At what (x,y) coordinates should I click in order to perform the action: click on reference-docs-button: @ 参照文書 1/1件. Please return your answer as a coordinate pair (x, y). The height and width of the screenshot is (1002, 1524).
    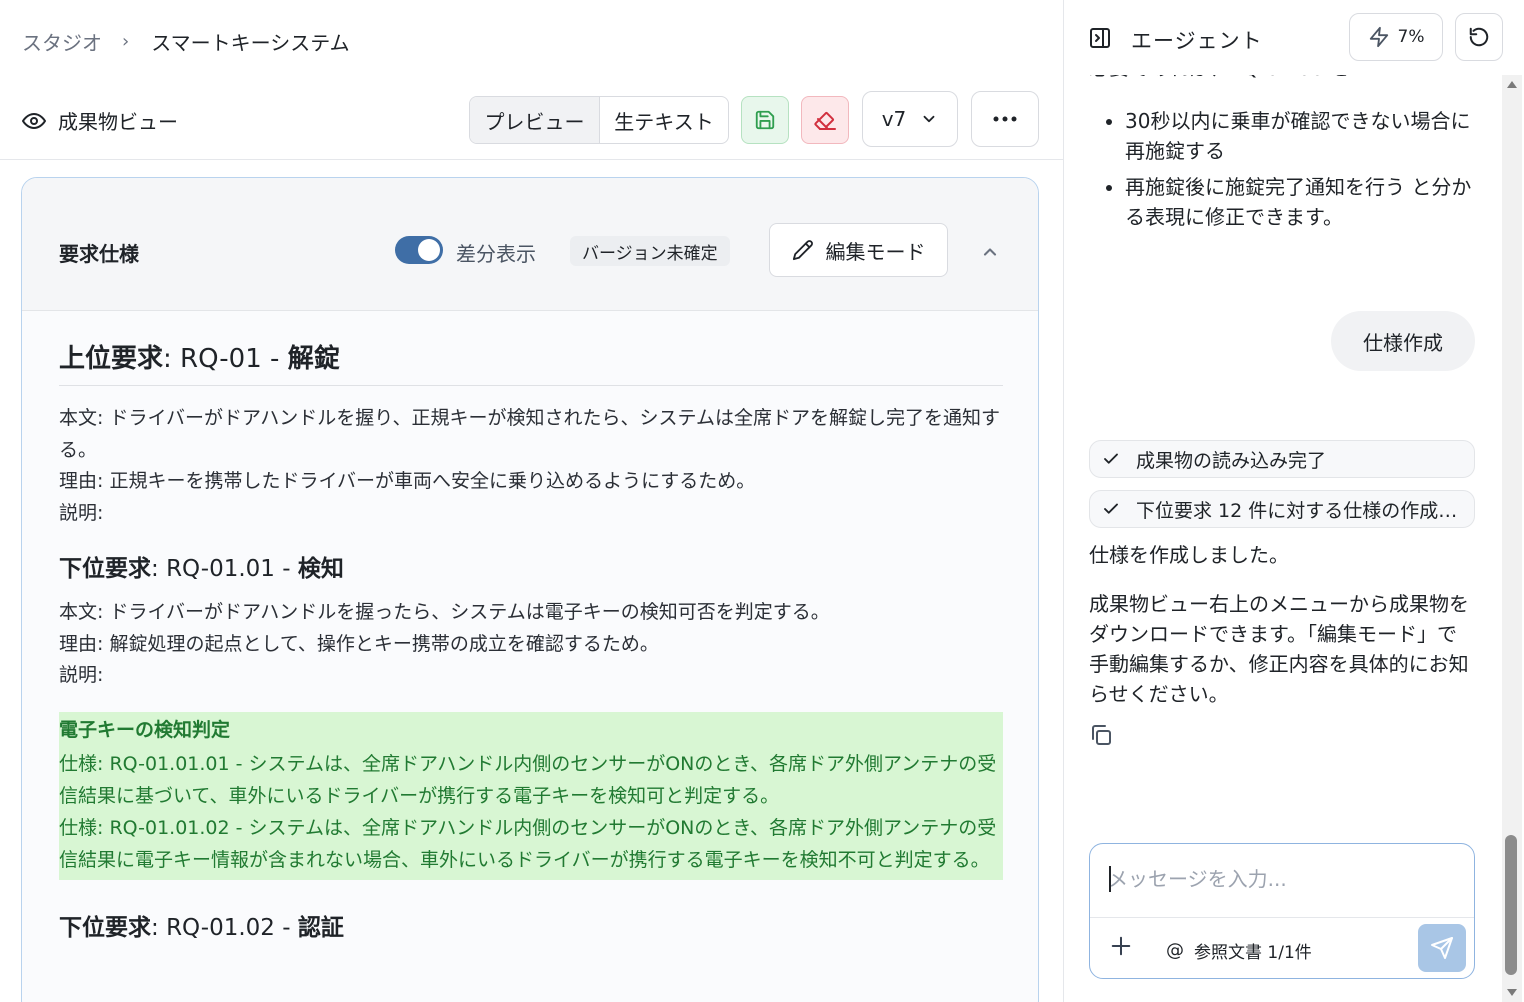
    Looking at the image, I should click on (1239, 950).